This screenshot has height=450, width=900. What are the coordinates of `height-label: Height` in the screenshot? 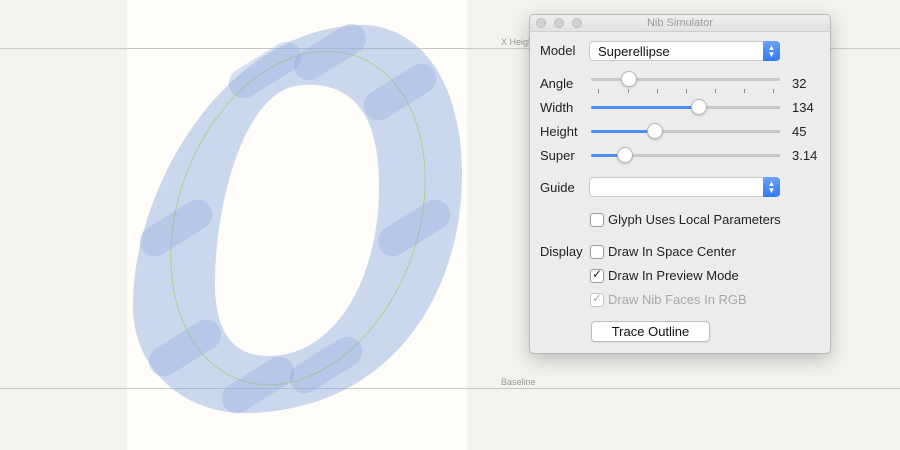 It's located at (559, 131).